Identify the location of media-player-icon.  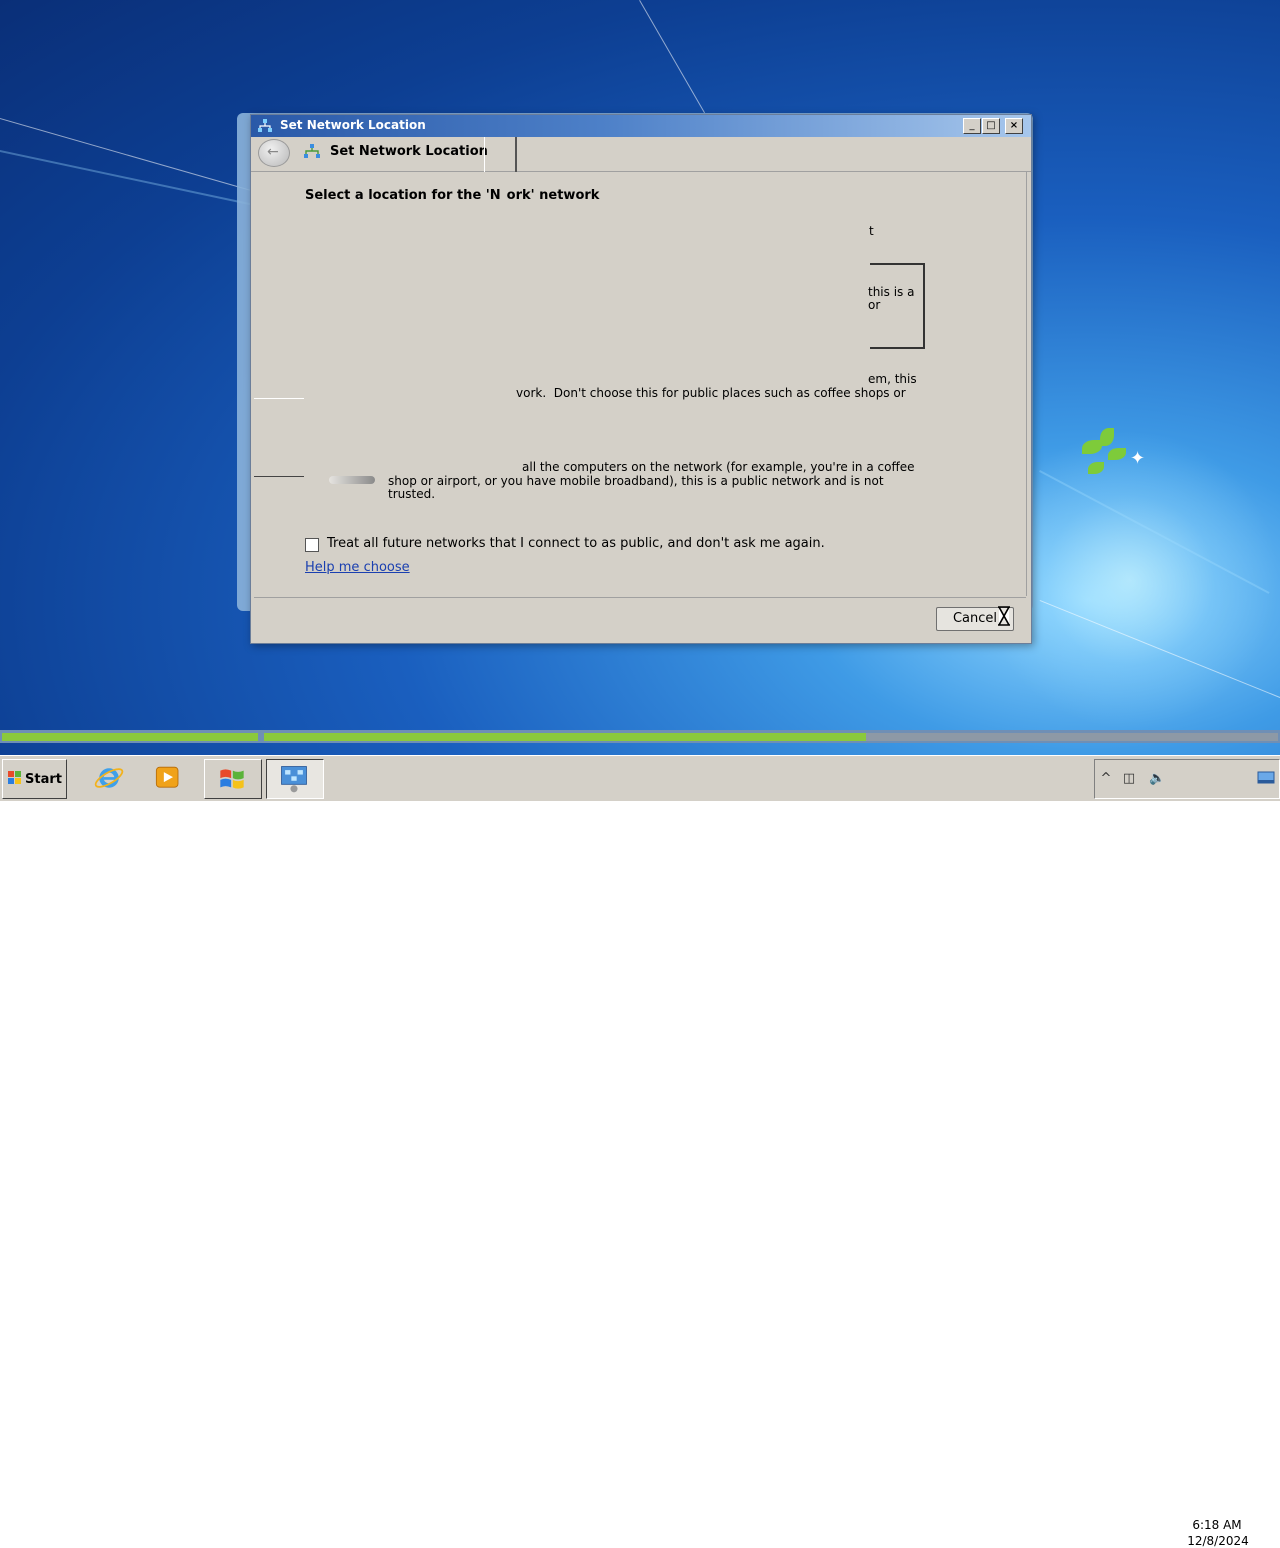
(167, 777).